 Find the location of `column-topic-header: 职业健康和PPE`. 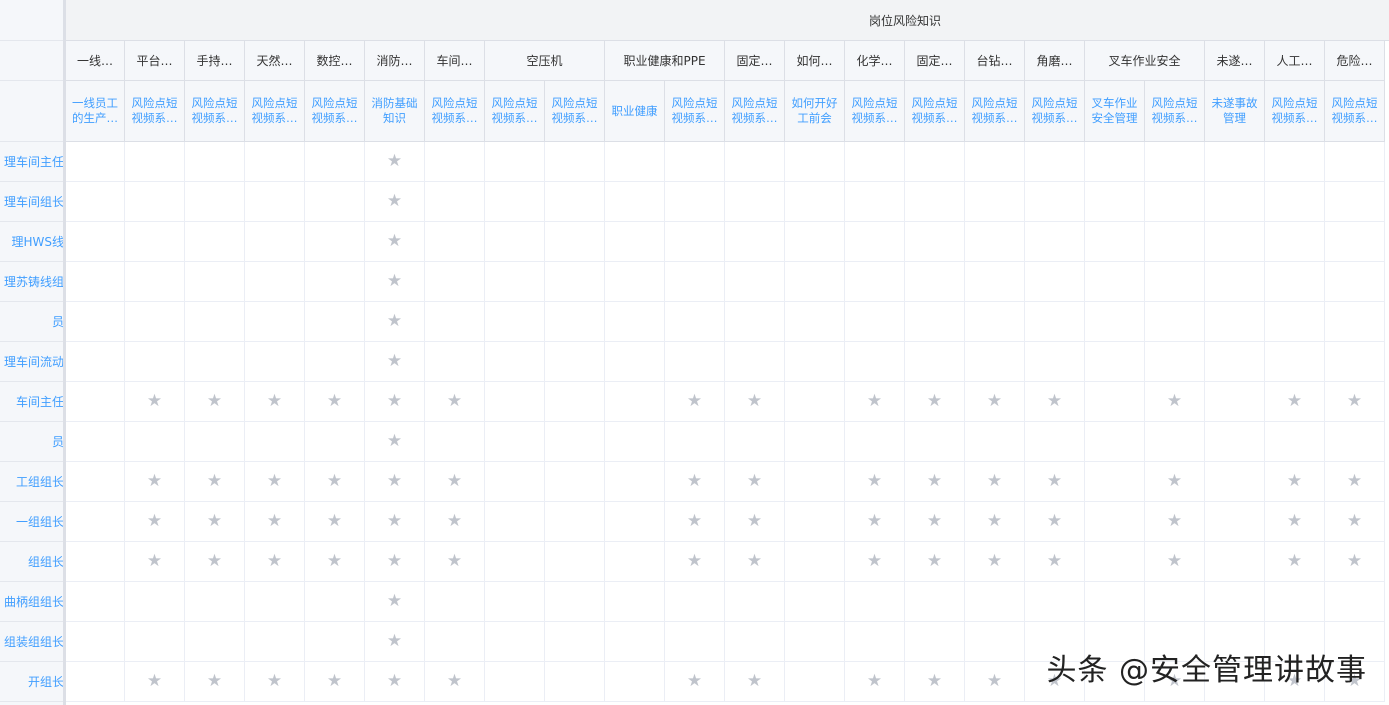

column-topic-header: 职业健康和PPE is located at coordinates (665, 61).